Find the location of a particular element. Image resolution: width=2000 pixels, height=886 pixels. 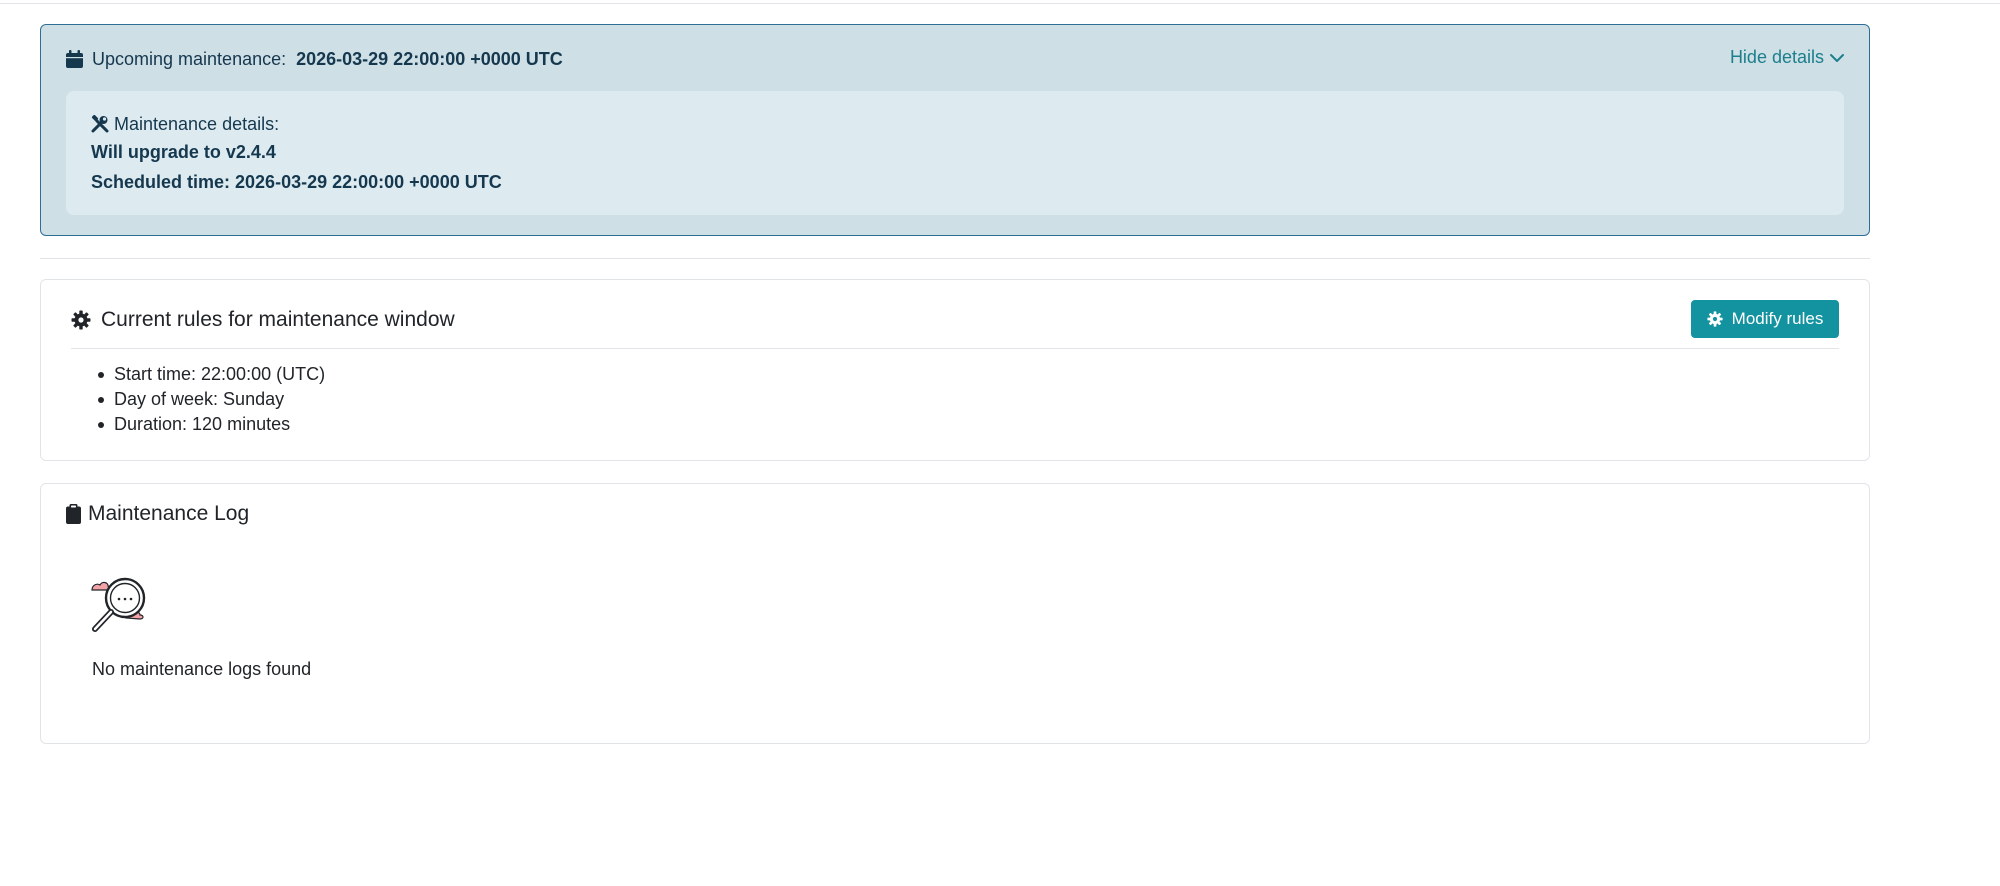

clipboard-icon is located at coordinates (73, 514).